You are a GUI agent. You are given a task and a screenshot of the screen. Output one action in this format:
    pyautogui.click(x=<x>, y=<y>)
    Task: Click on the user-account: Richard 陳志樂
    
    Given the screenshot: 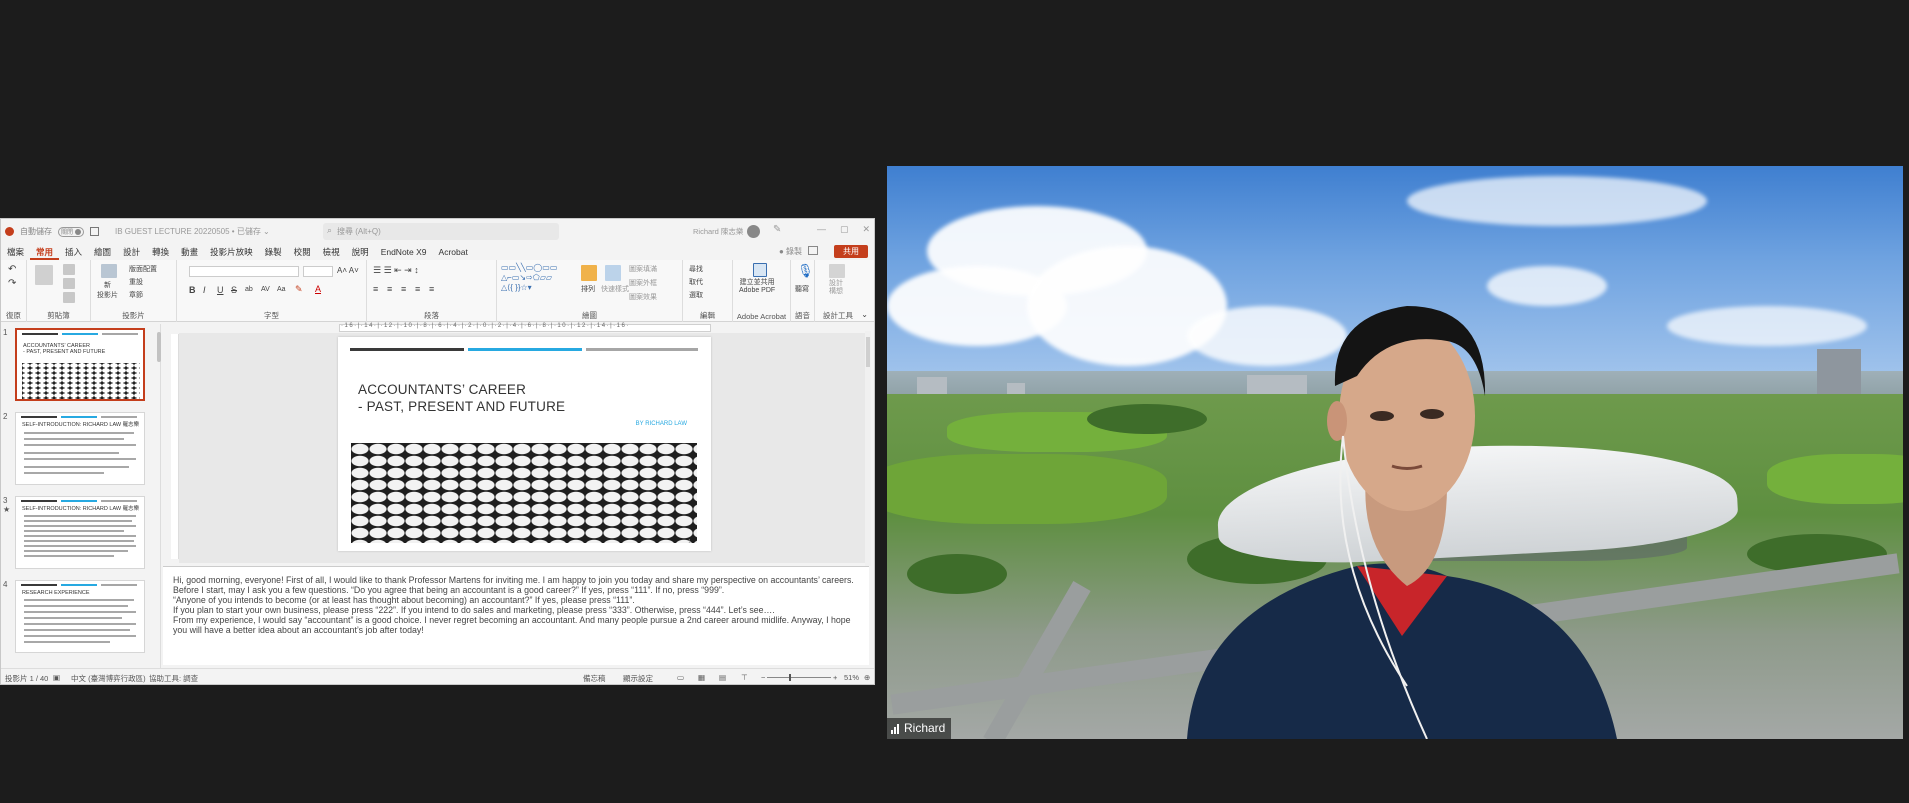 What is the action you would take?
    pyautogui.click(x=727, y=231)
    